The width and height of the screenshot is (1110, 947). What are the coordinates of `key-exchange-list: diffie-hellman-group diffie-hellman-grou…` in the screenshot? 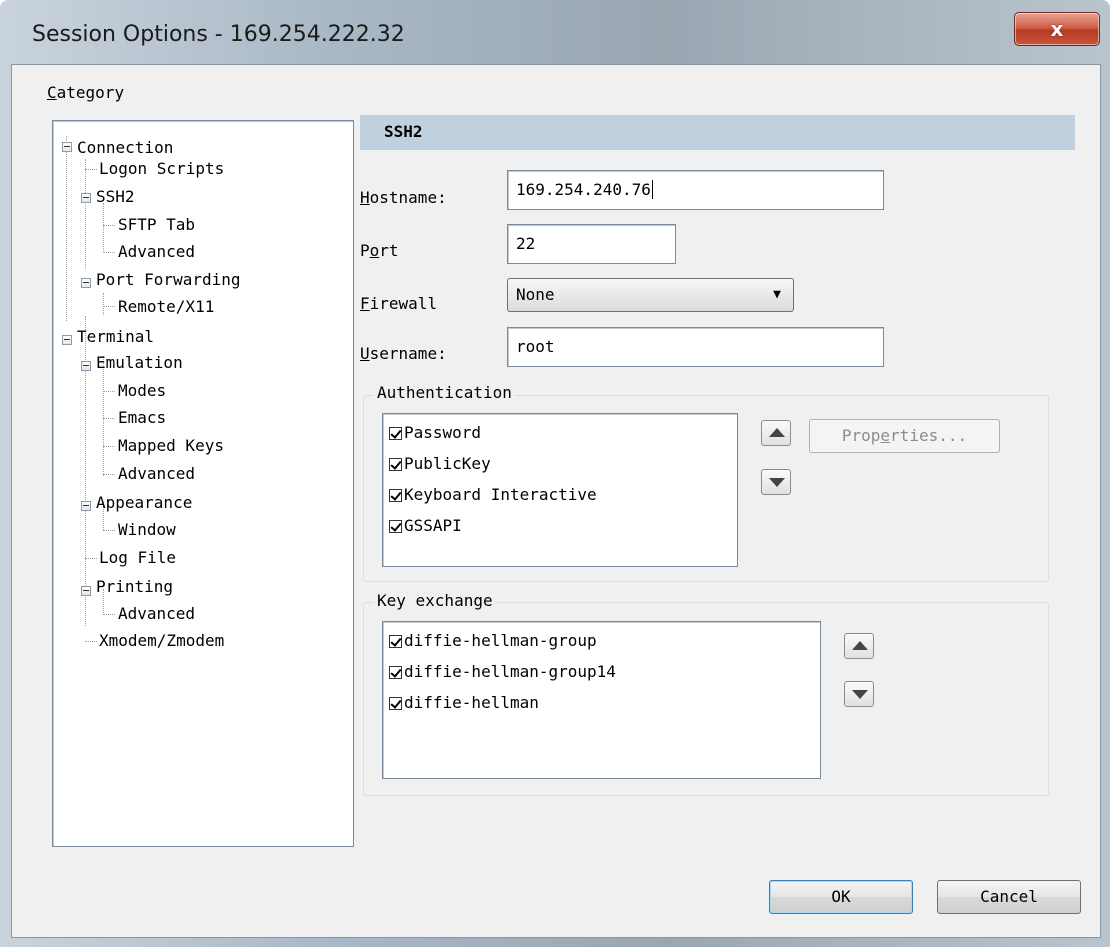 It's located at (601, 700).